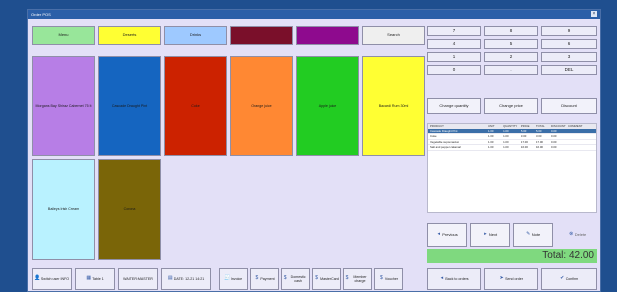  What do you see at coordinates (433, 136) in the screenshot?
I see `cell: Coke` at bounding box center [433, 136].